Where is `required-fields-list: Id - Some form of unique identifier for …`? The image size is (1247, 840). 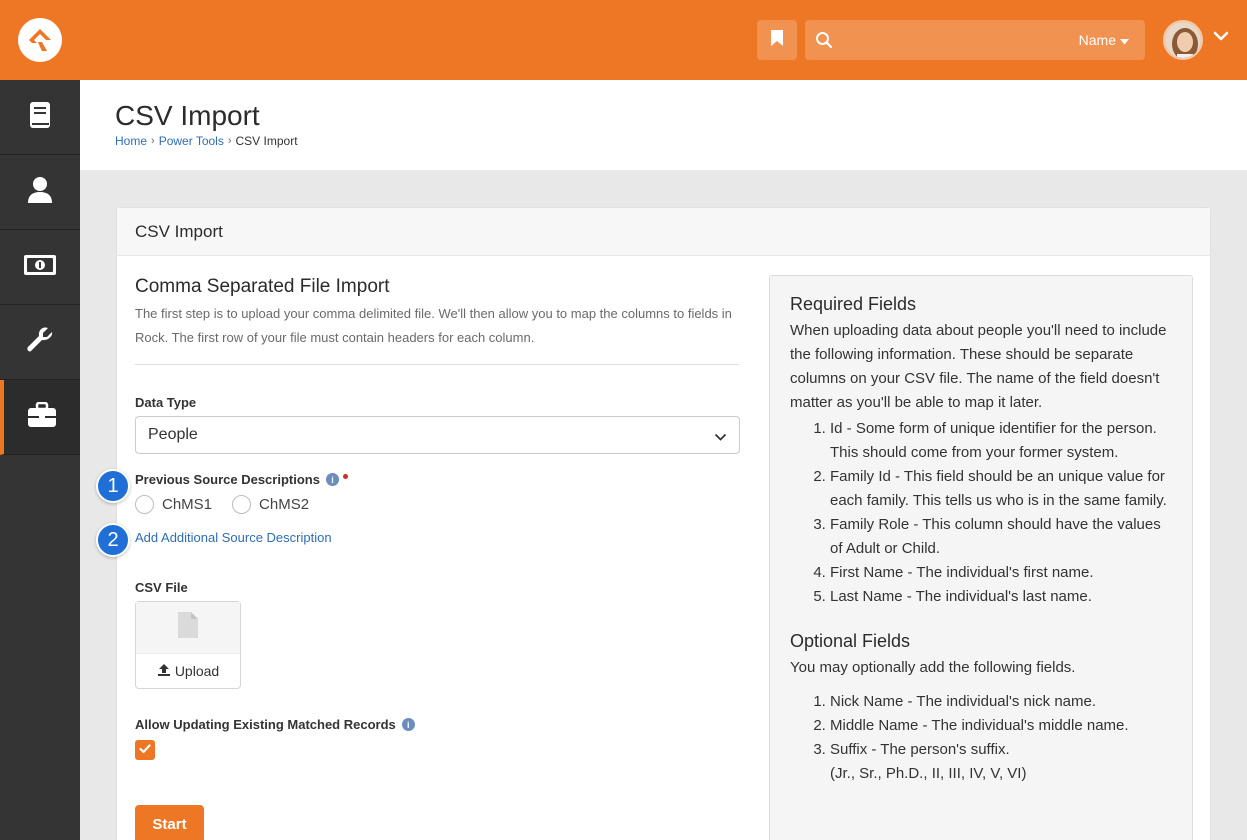
required-fields-list: Id - Some form of unique identifier for … is located at coordinates (981, 513).